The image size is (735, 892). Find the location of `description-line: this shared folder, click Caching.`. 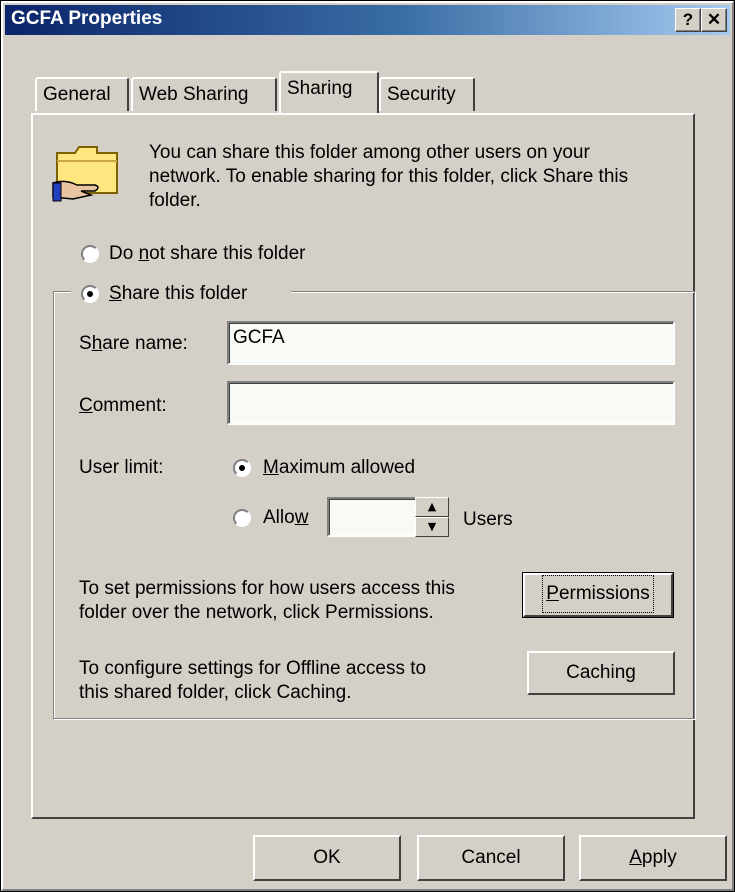

description-line: this shared folder, click Caching. is located at coordinates (215, 692).